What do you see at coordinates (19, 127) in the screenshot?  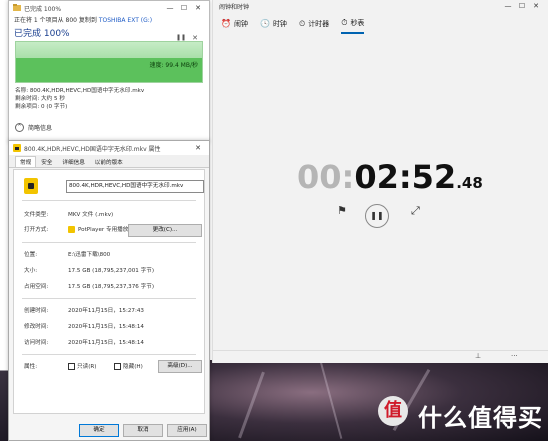 I see `chevron-up-icon: ^` at bounding box center [19, 127].